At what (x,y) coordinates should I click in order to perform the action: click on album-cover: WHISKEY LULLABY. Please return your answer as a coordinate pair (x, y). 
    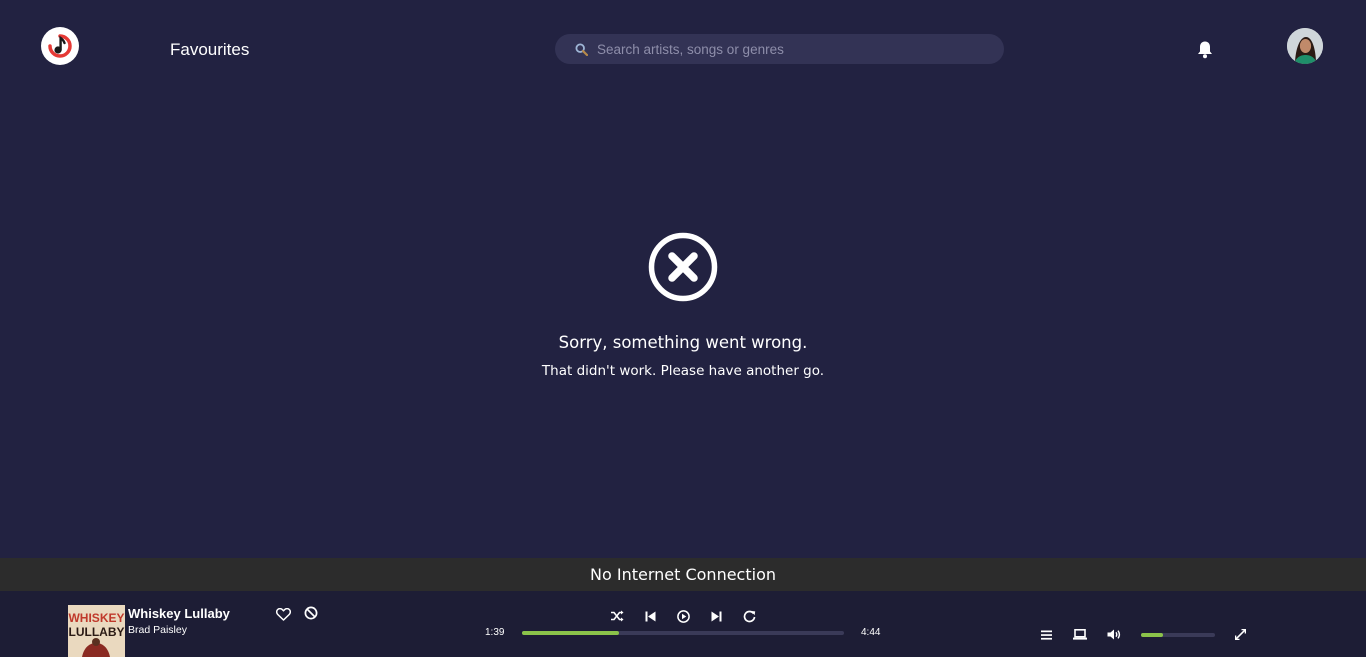
    Looking at the image, I should click on (96, 631).